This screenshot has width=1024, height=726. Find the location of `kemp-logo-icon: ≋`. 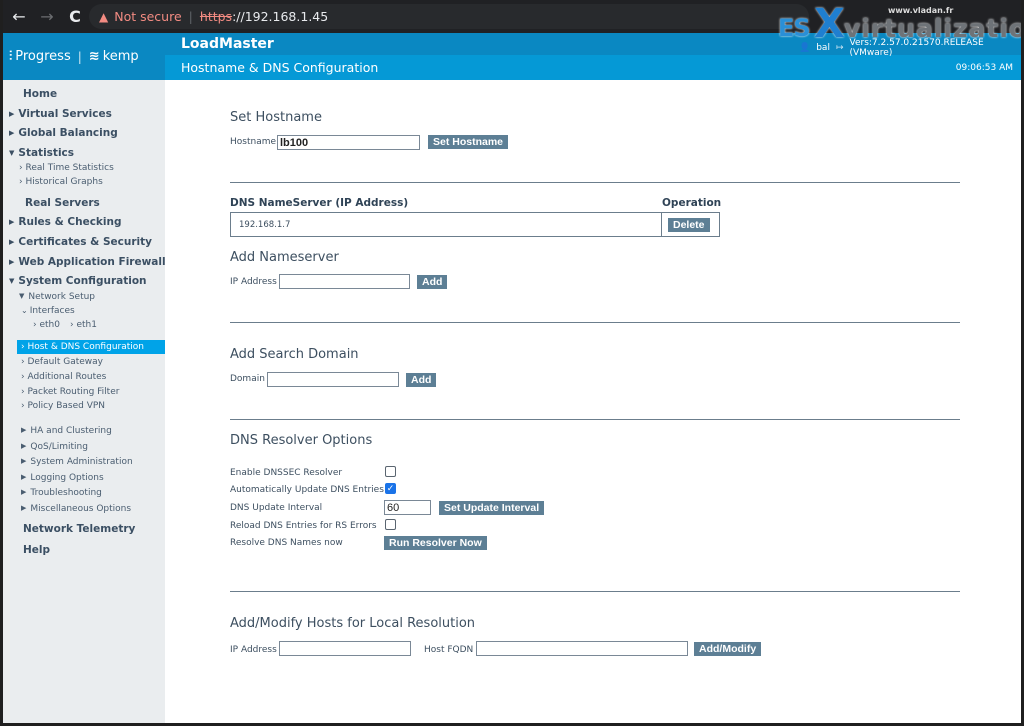

kemp-logo-icon: ≋ is located at coordinates (94, 56).